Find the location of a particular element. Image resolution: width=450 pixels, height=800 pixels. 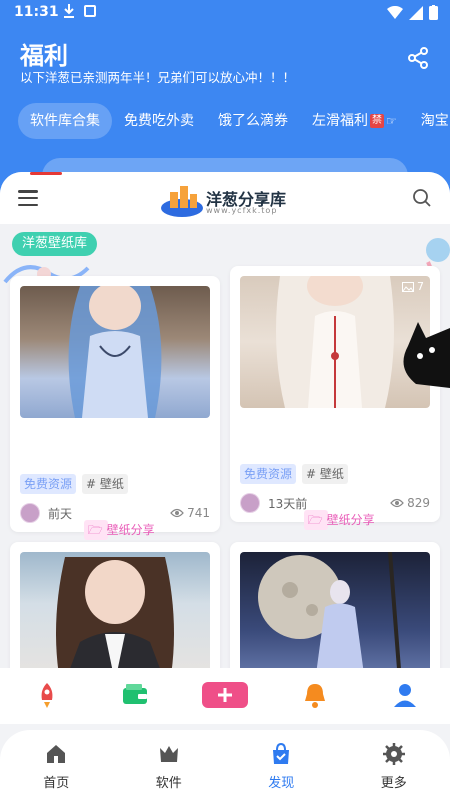

share-icon is located at coordinates (418, 58).